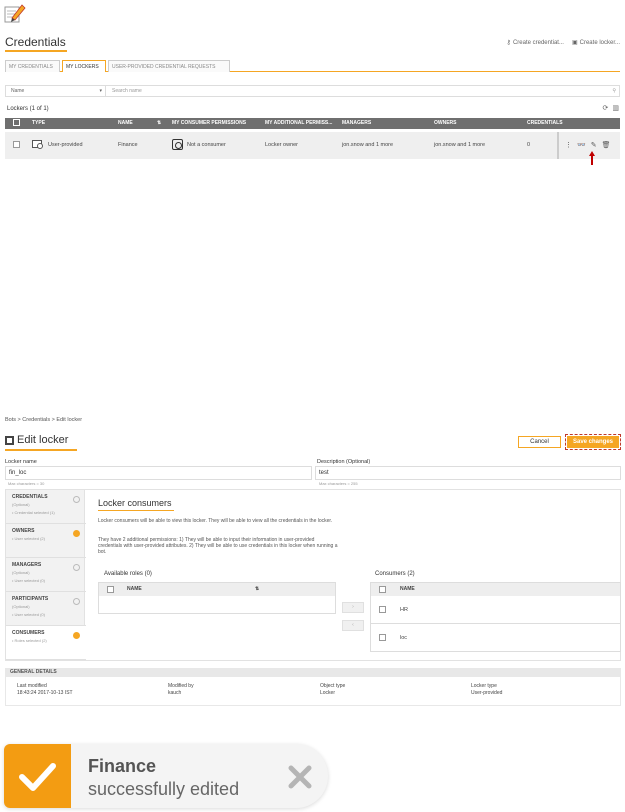  What do you see at coordinates (529, 145) in the screenshot?
I see `row-credentials: 0` at bounding box center [529, 145].